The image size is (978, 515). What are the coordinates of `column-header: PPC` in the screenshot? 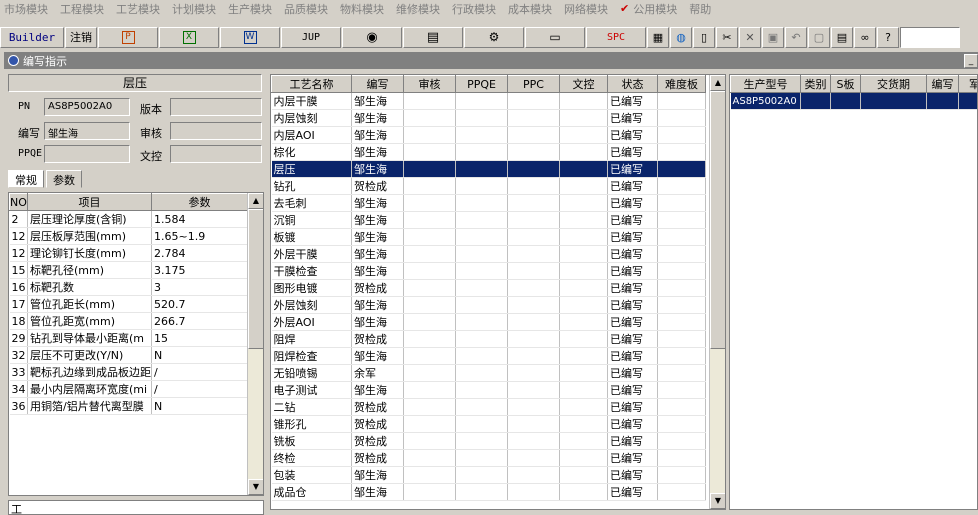 It's located at (533, 84).